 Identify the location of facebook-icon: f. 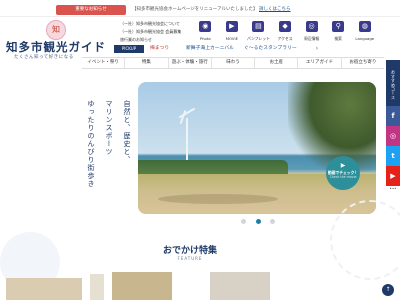
(393, 116).